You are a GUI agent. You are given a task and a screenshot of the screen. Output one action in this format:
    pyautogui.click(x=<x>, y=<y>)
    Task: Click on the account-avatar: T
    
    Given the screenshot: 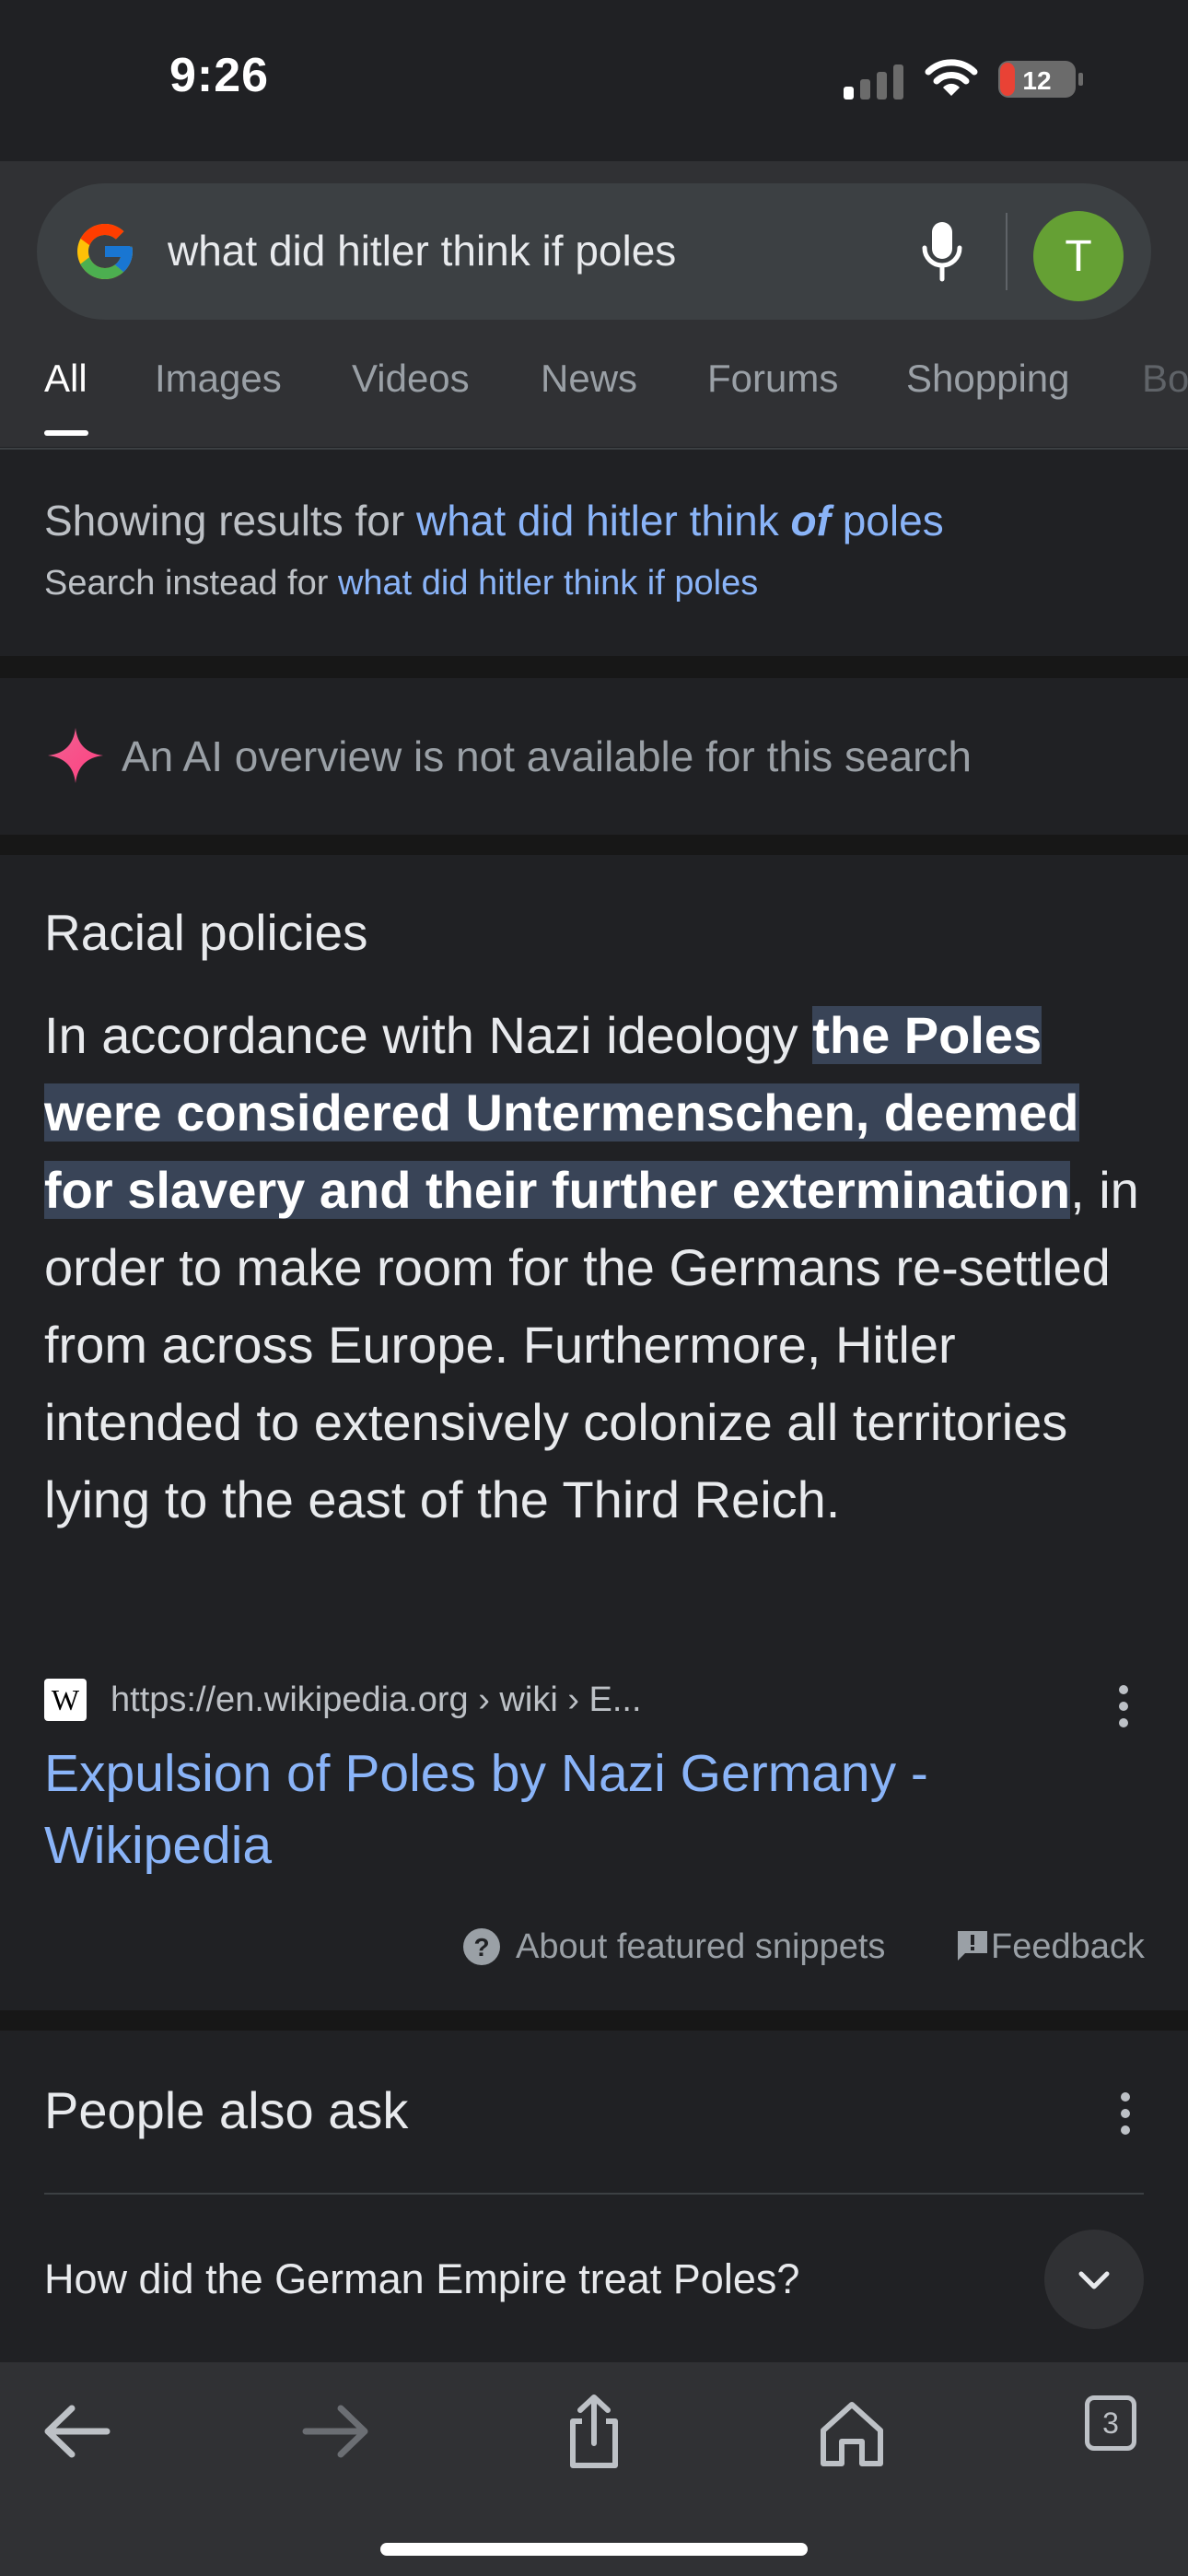 What is the action you would take?
    pyautogui.click(x=1078, y=256)
    